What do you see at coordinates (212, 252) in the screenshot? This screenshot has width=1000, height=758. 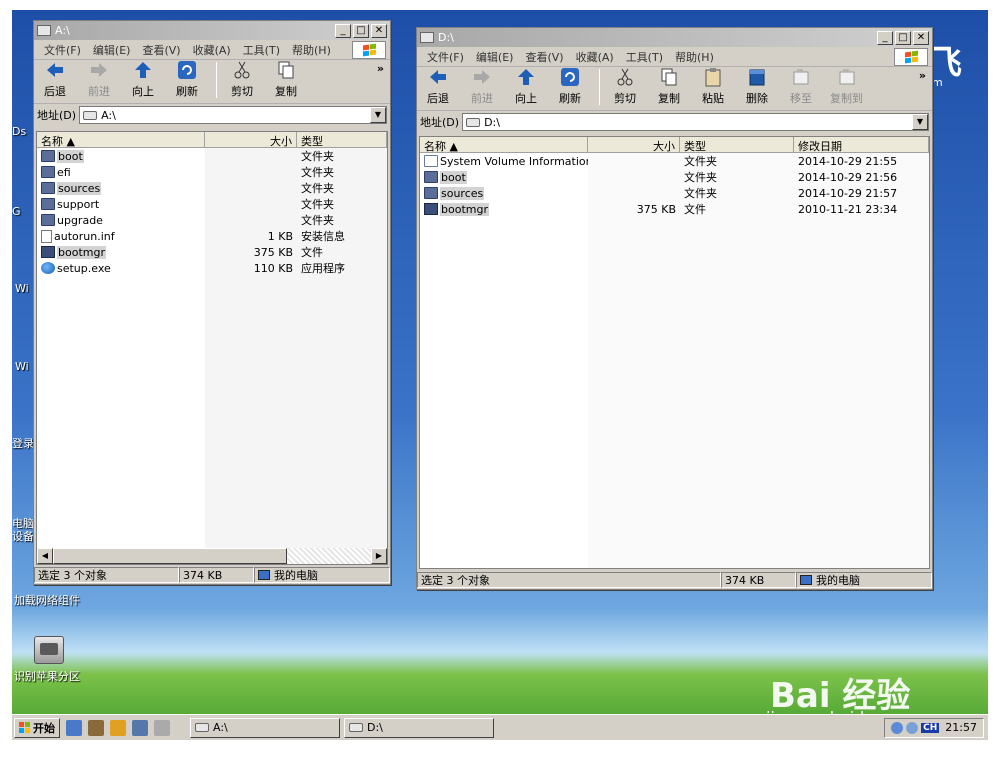 I see `file-row: bootmgr 375 KB 文件` at bounding box center [212, 252].